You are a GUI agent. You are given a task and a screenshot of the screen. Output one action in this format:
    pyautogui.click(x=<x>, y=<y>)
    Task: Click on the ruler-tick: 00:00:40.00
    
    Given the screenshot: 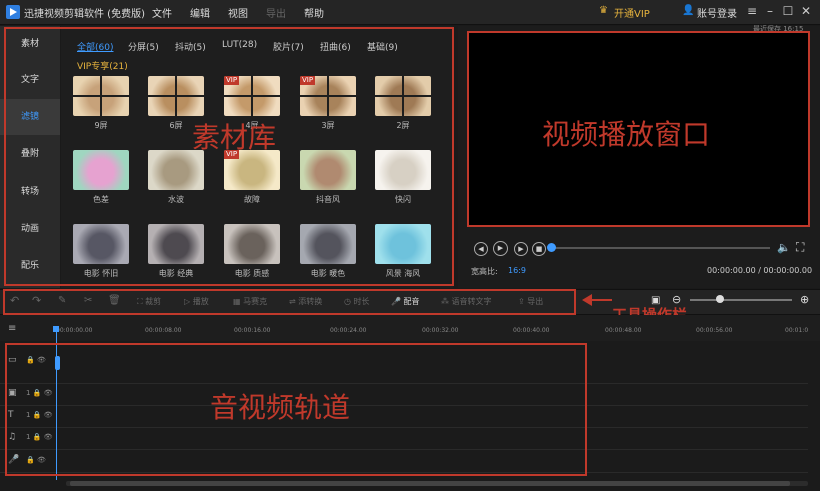 What is the action you would take?
    pyautogui.click(x=531, y=330)
    